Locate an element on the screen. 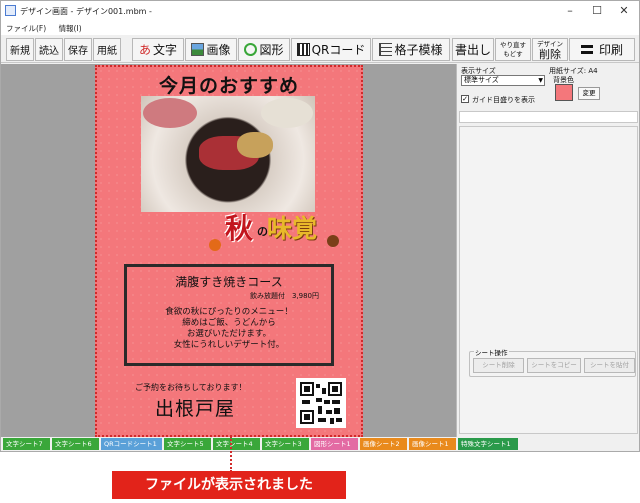  grid-icon is located at coordinates (386, 49).